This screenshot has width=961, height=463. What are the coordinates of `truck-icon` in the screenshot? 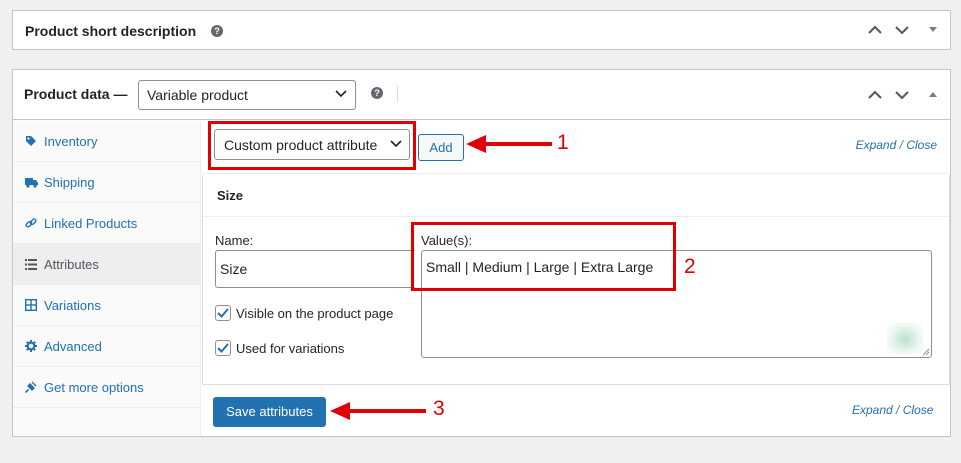 It's located at (31, 182).